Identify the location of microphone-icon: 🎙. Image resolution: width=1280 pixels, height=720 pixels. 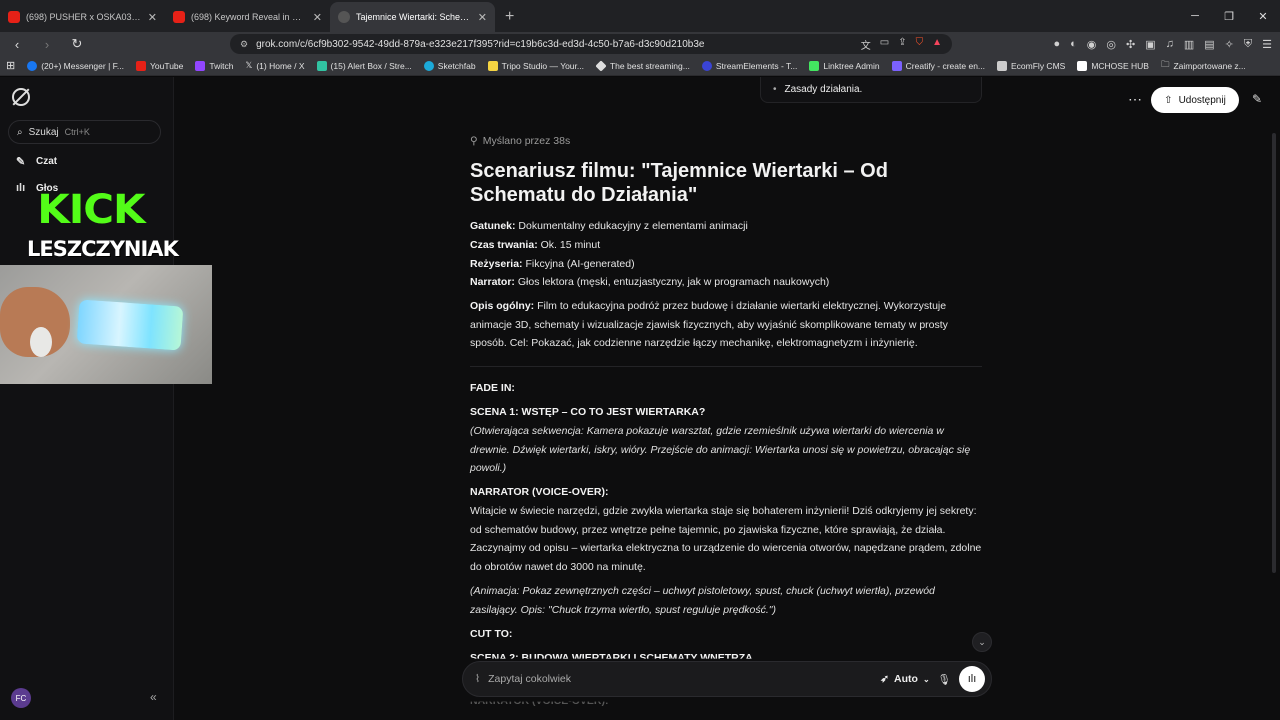
(944, 679).